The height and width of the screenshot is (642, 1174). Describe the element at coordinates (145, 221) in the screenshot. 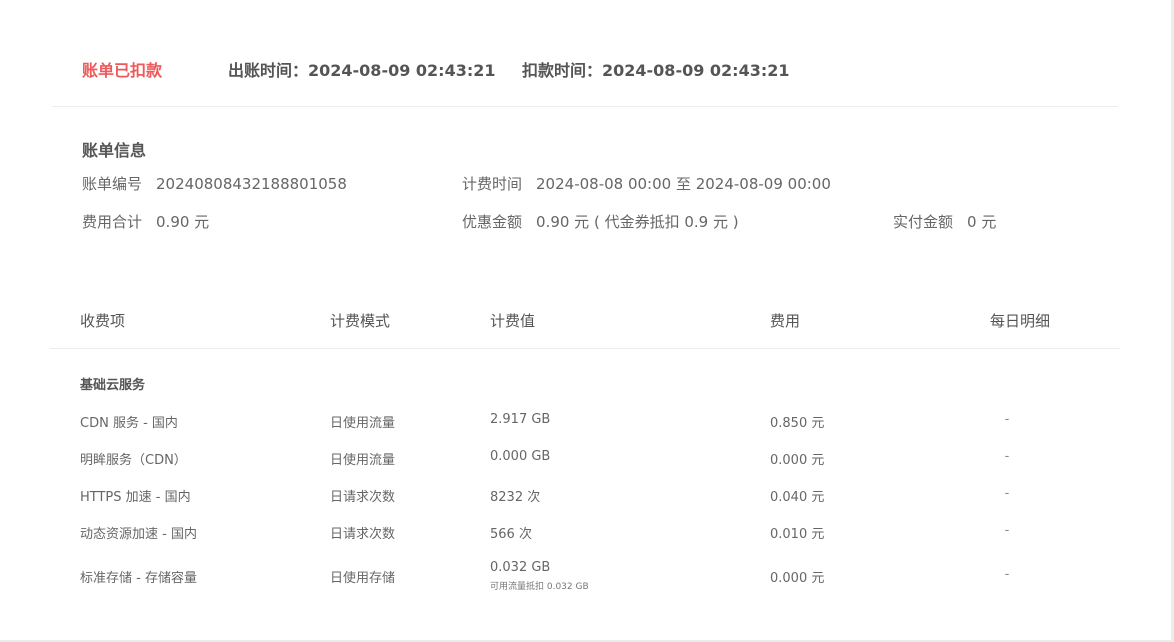

I see `fee-total: 费用合计 0.90 元` at that location.